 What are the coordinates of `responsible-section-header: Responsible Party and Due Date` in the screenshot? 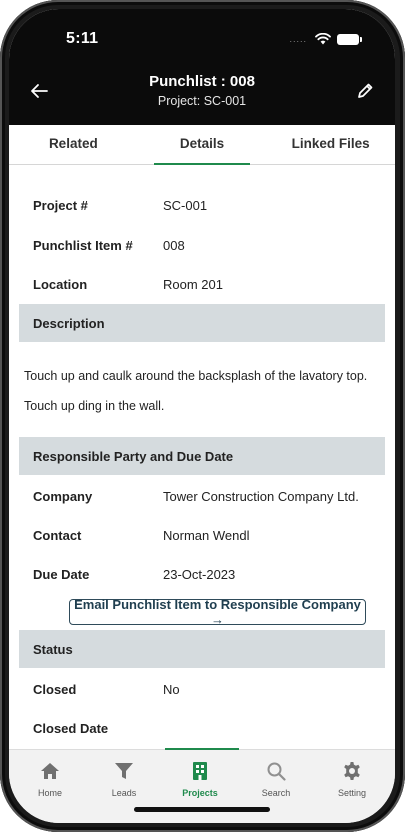 It's located at (202, 456).